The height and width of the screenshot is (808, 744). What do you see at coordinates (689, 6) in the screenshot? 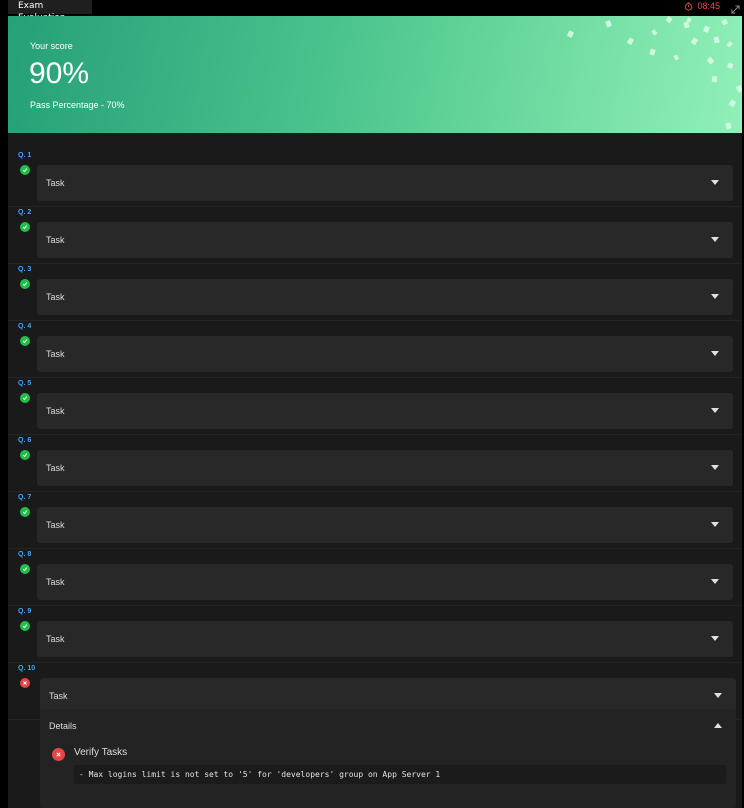
I see `stopwatch-icon` at bounding box center [689, 6].